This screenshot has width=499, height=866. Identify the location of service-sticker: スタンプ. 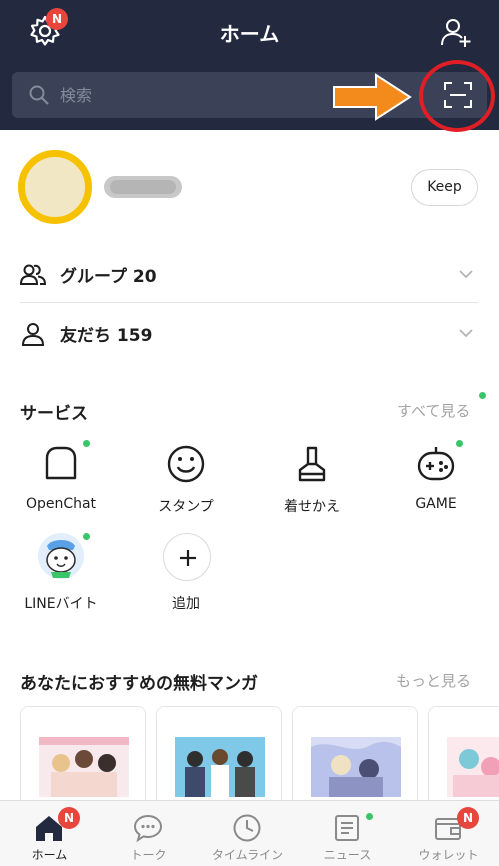
(186, 484).